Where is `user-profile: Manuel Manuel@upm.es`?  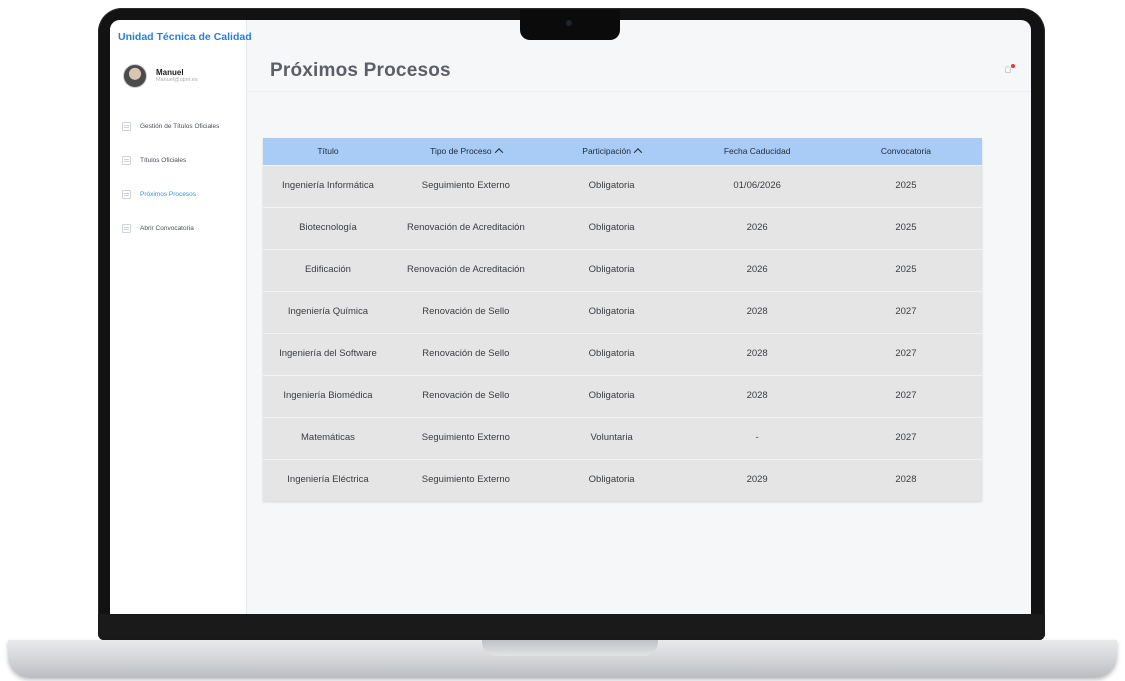
user-profile: Manuel Manuel@upm.es is located at coordinates (160, 76).